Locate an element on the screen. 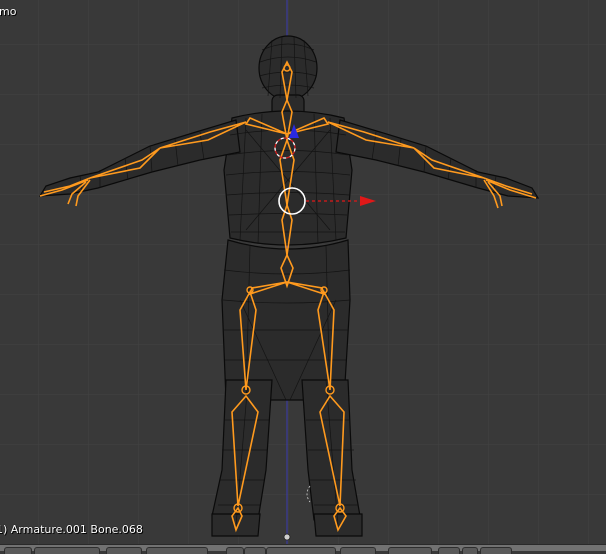 This screenshot has width=606, height=554. manipulator-toggle-button is located at coordinates (358, 550).